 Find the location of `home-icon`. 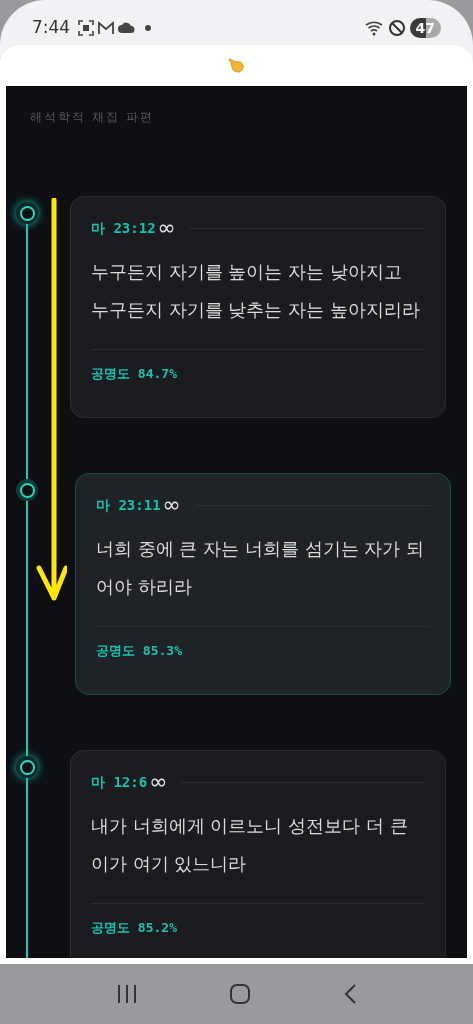

home-icon is located at coordinates (240, 994).